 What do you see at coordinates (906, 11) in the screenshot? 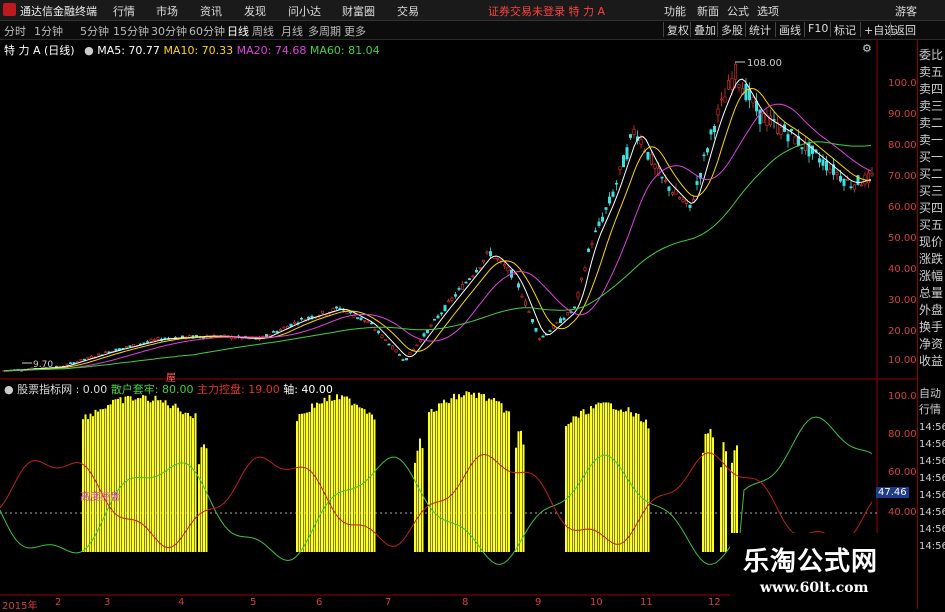
I see `user-label: 游客` at bounding box center [906, 11].